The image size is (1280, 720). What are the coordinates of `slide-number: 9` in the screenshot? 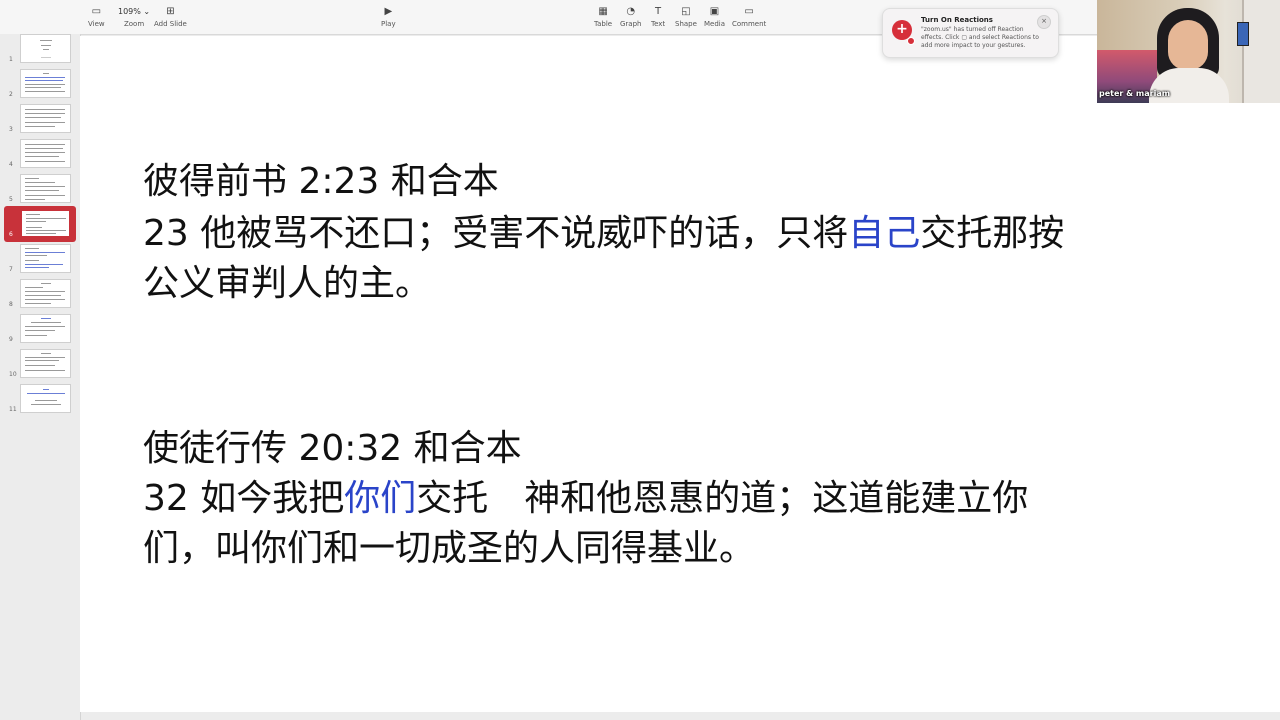 It's located at (11, 339).